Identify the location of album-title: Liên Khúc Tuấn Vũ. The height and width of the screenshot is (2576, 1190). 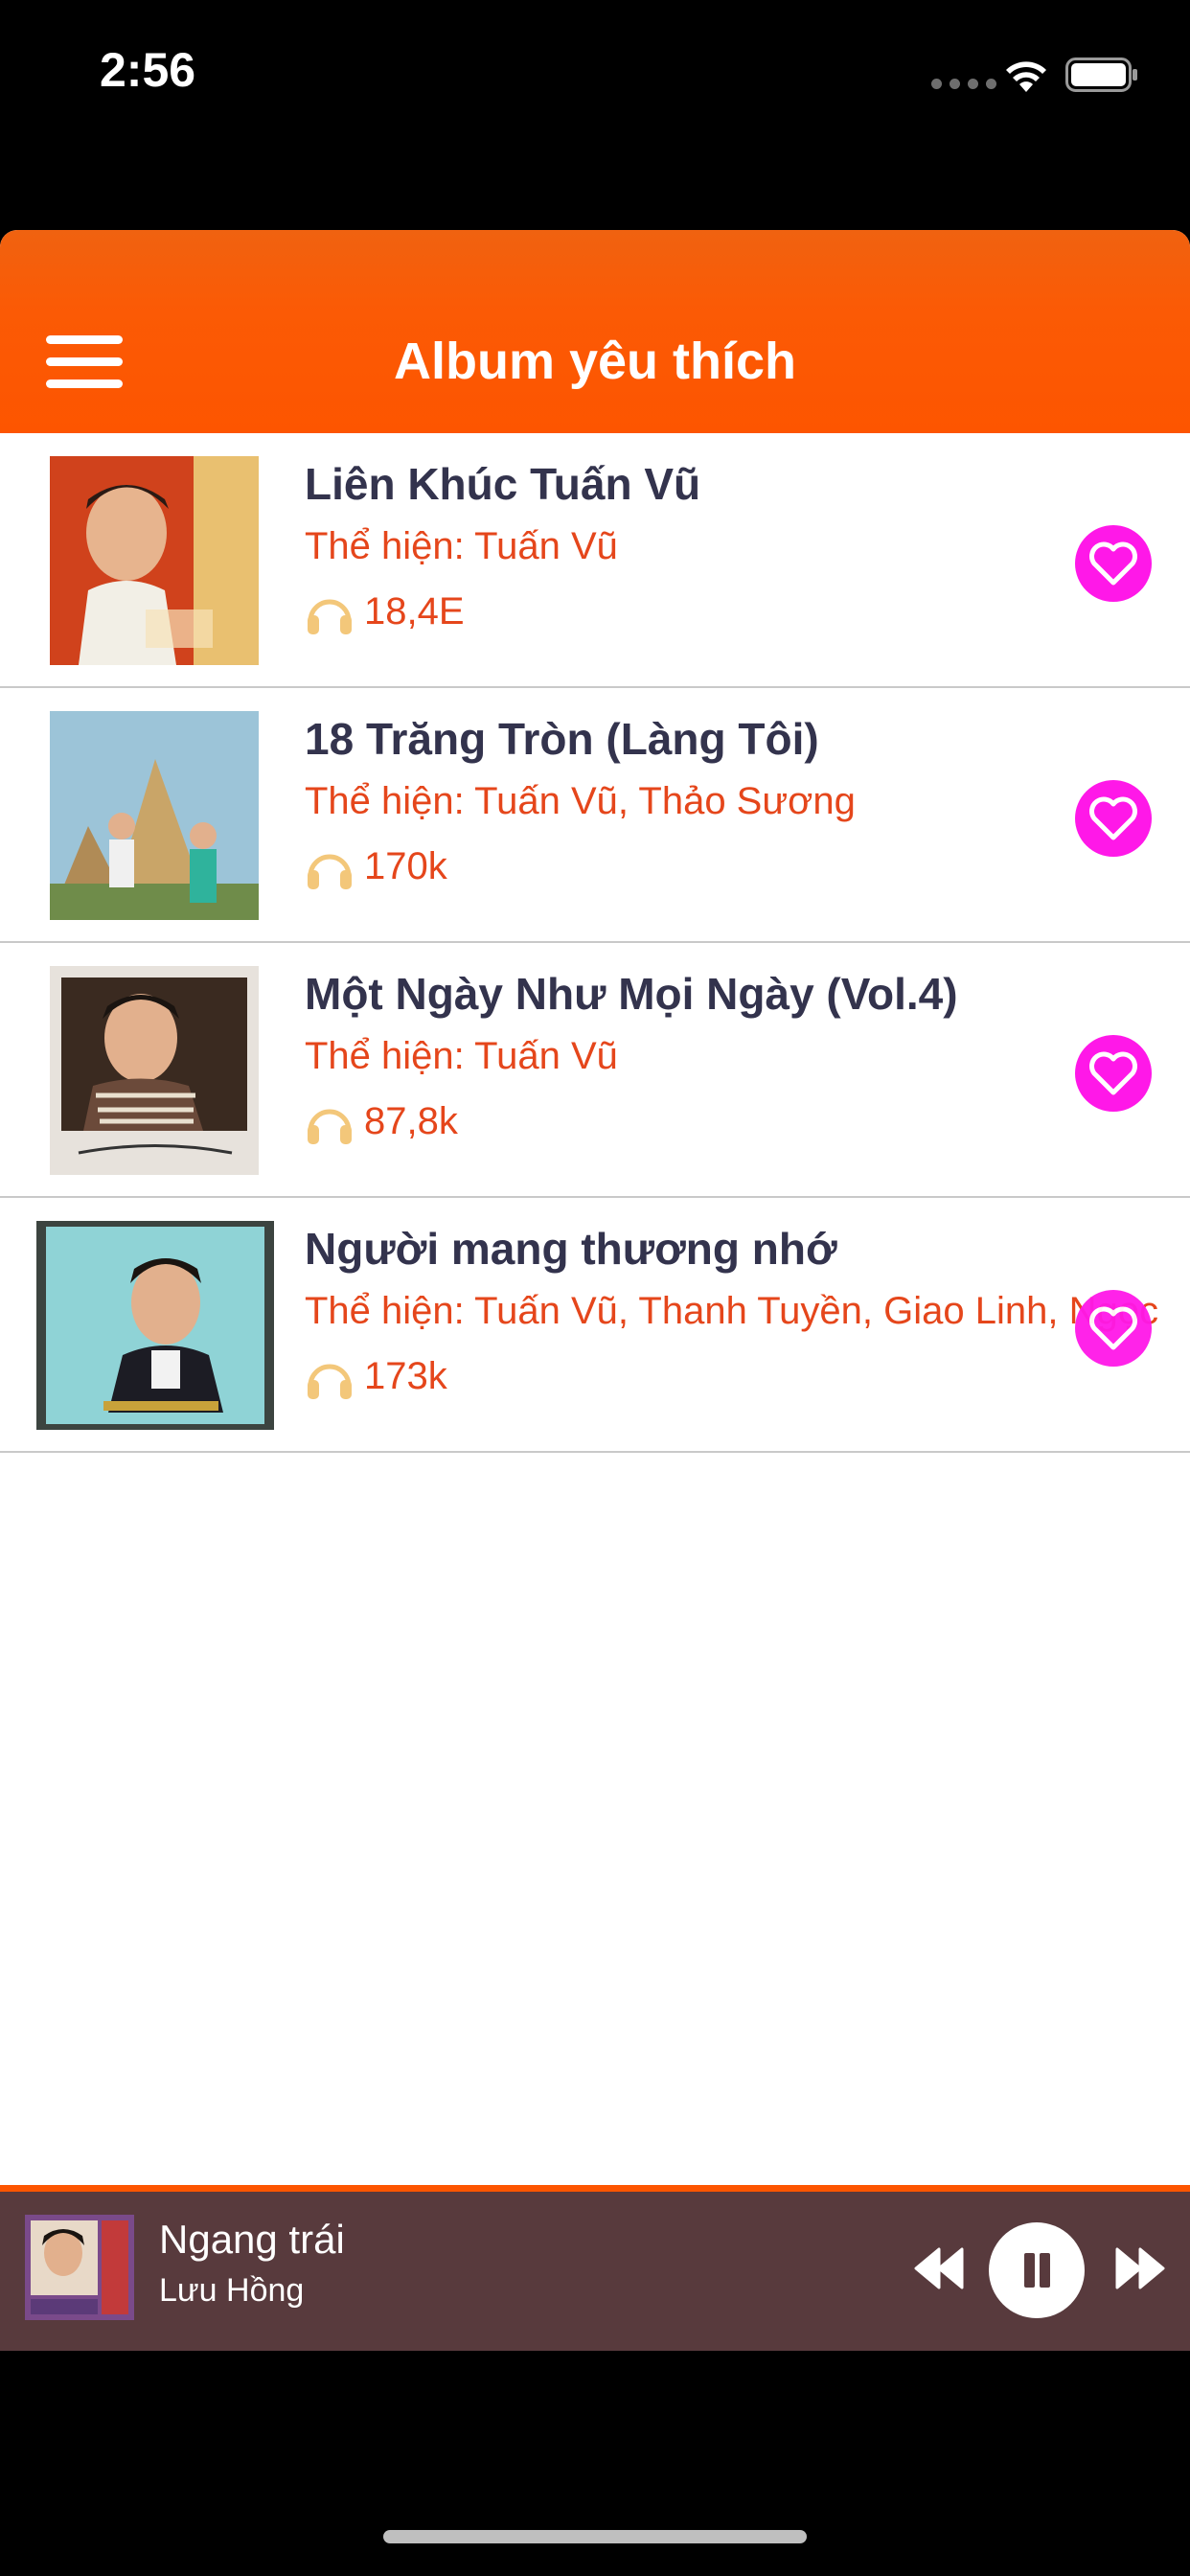
(503, 484).